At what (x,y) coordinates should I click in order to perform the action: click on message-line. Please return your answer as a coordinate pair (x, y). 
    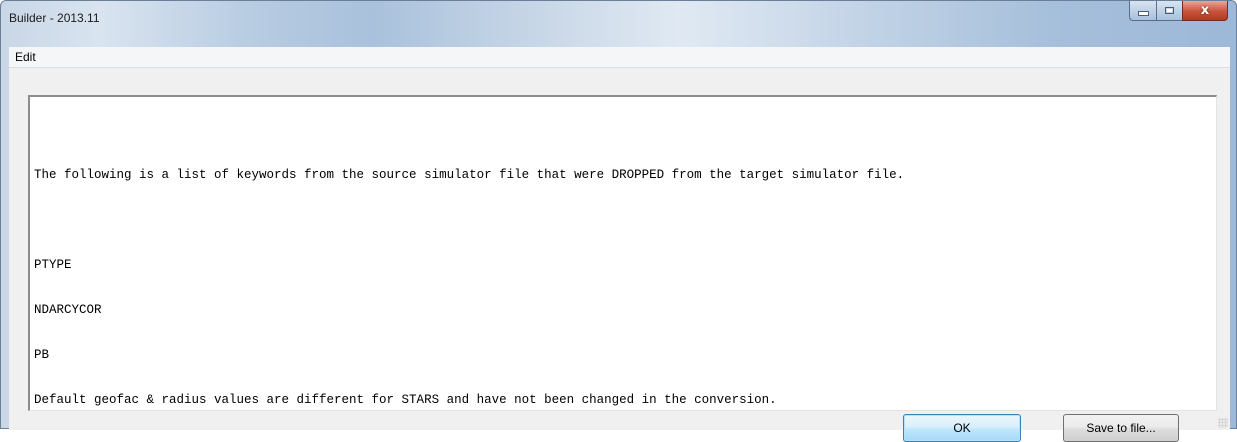
    Looking at the image, I should click on (625, 220).